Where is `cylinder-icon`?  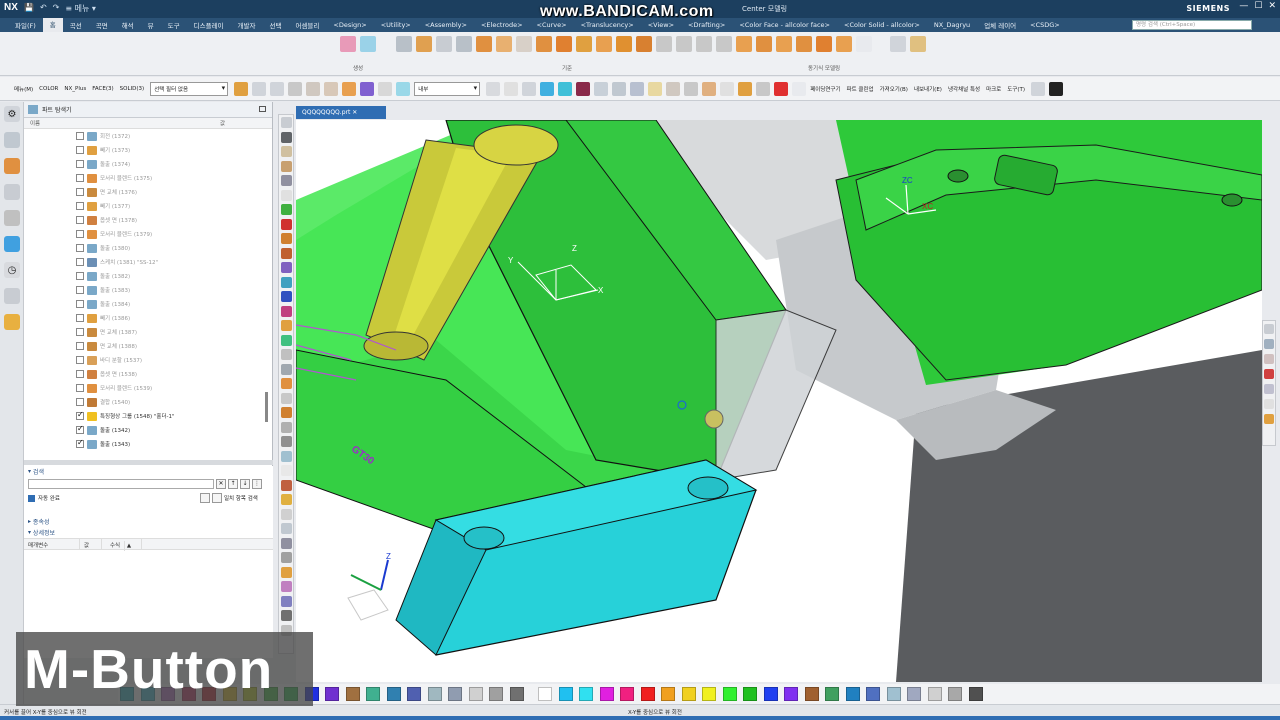
cylinder-icon is located at coordinates (424, 44).